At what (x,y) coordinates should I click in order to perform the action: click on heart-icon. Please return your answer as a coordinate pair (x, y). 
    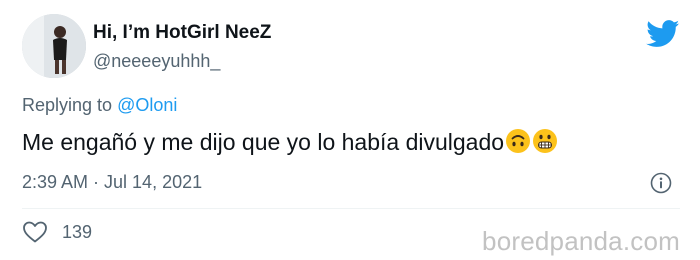
    Looking at the image, I should click on (35, 232).